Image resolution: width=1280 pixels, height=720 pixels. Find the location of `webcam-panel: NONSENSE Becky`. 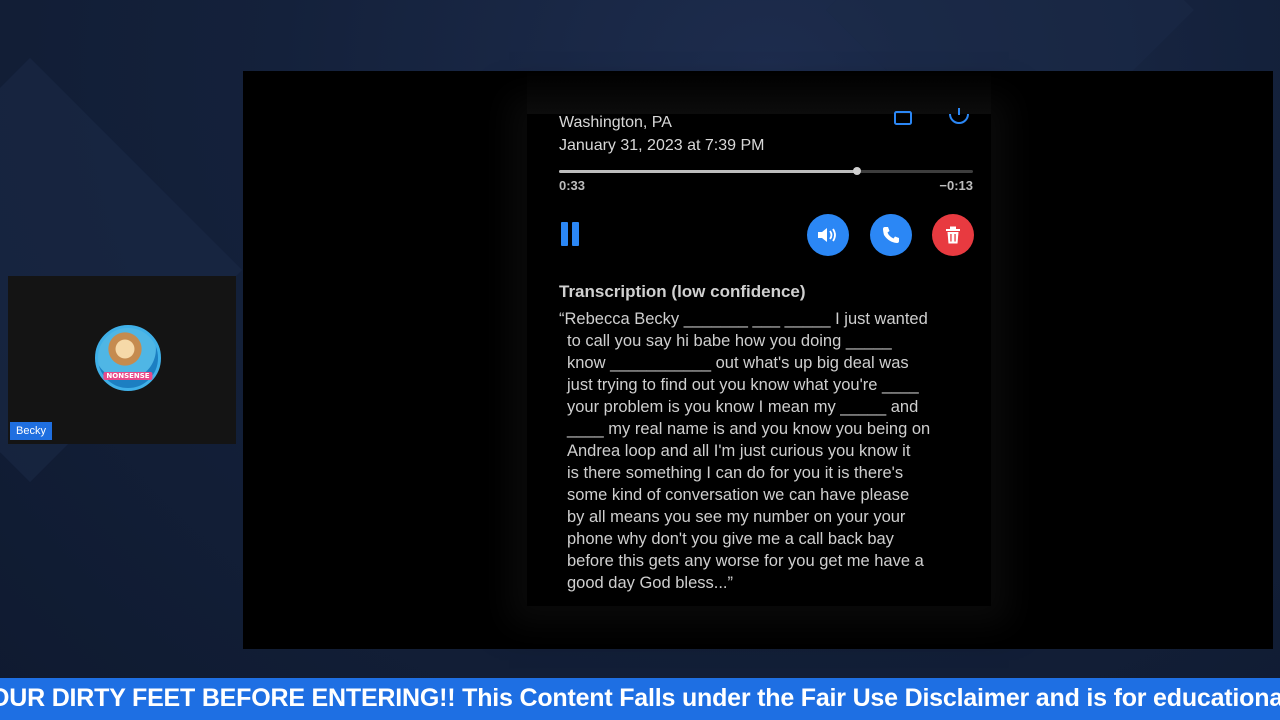

webcam-panel: NONSENSE Becky is located at coordinates (122, 360).